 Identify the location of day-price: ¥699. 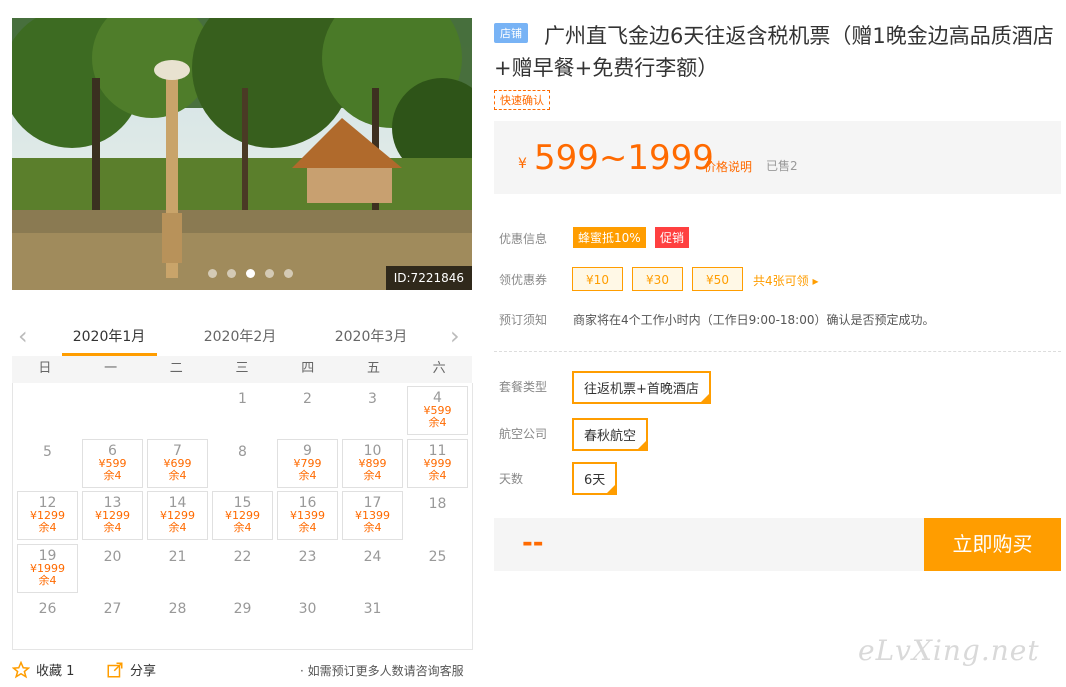
(177, 463).